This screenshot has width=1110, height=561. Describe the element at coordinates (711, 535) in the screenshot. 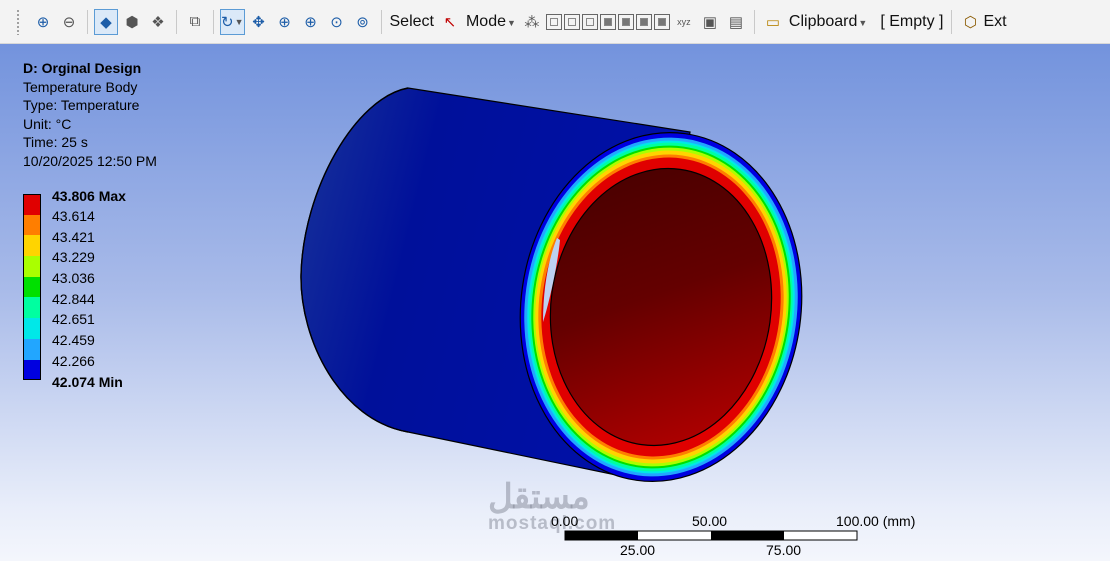

I see `scale-bar` at that location.